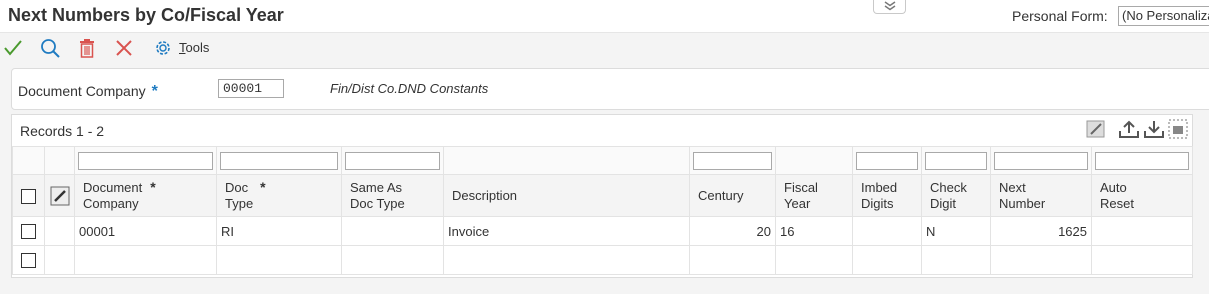 This screenshot has height=294, width=1209. I want to click on delete-button, so click(87, 49).